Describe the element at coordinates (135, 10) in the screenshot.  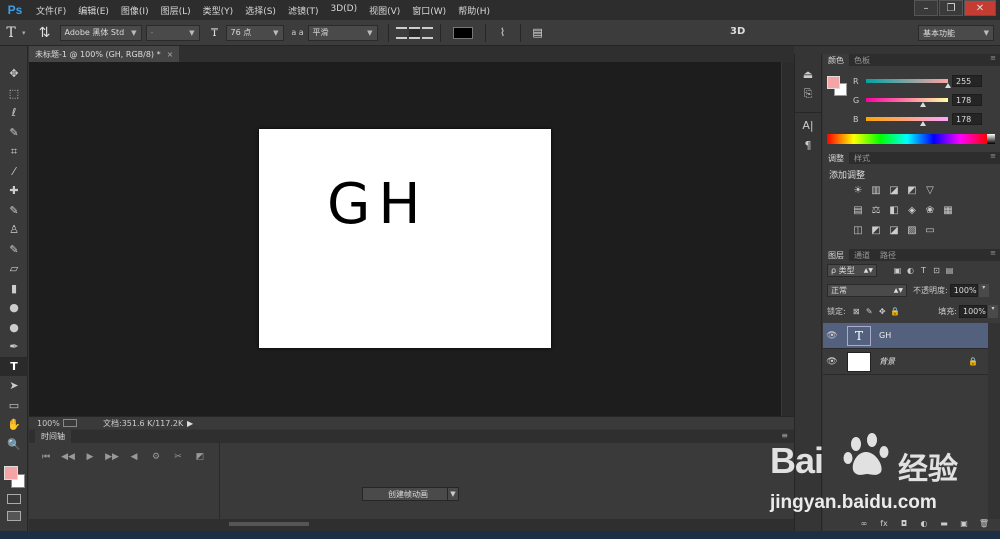
I see `menu-item: 图像(I)` at that location.